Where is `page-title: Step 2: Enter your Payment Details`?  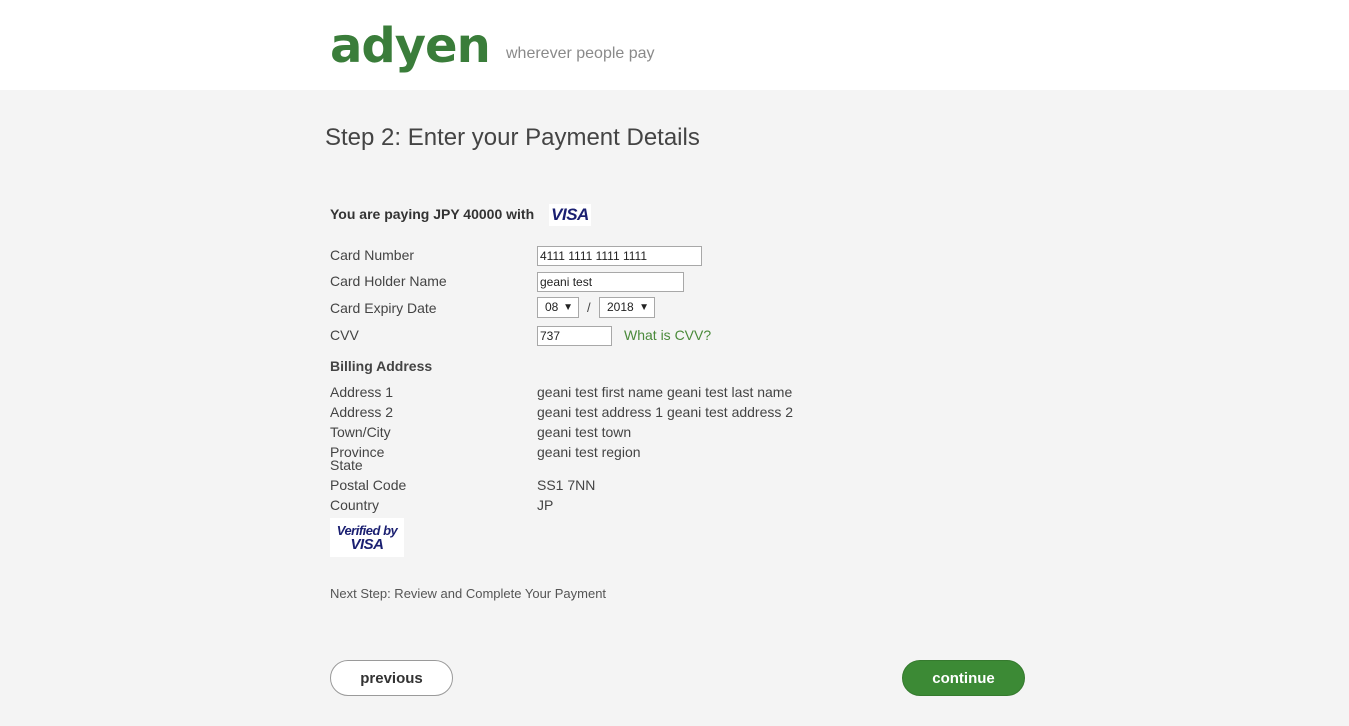
page-title: Step 2: Enter your Payment Details is located at coordinates (512, 137).